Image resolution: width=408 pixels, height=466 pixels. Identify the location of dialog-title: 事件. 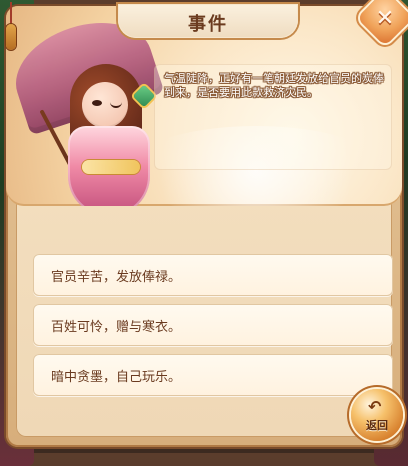
(208, 24).